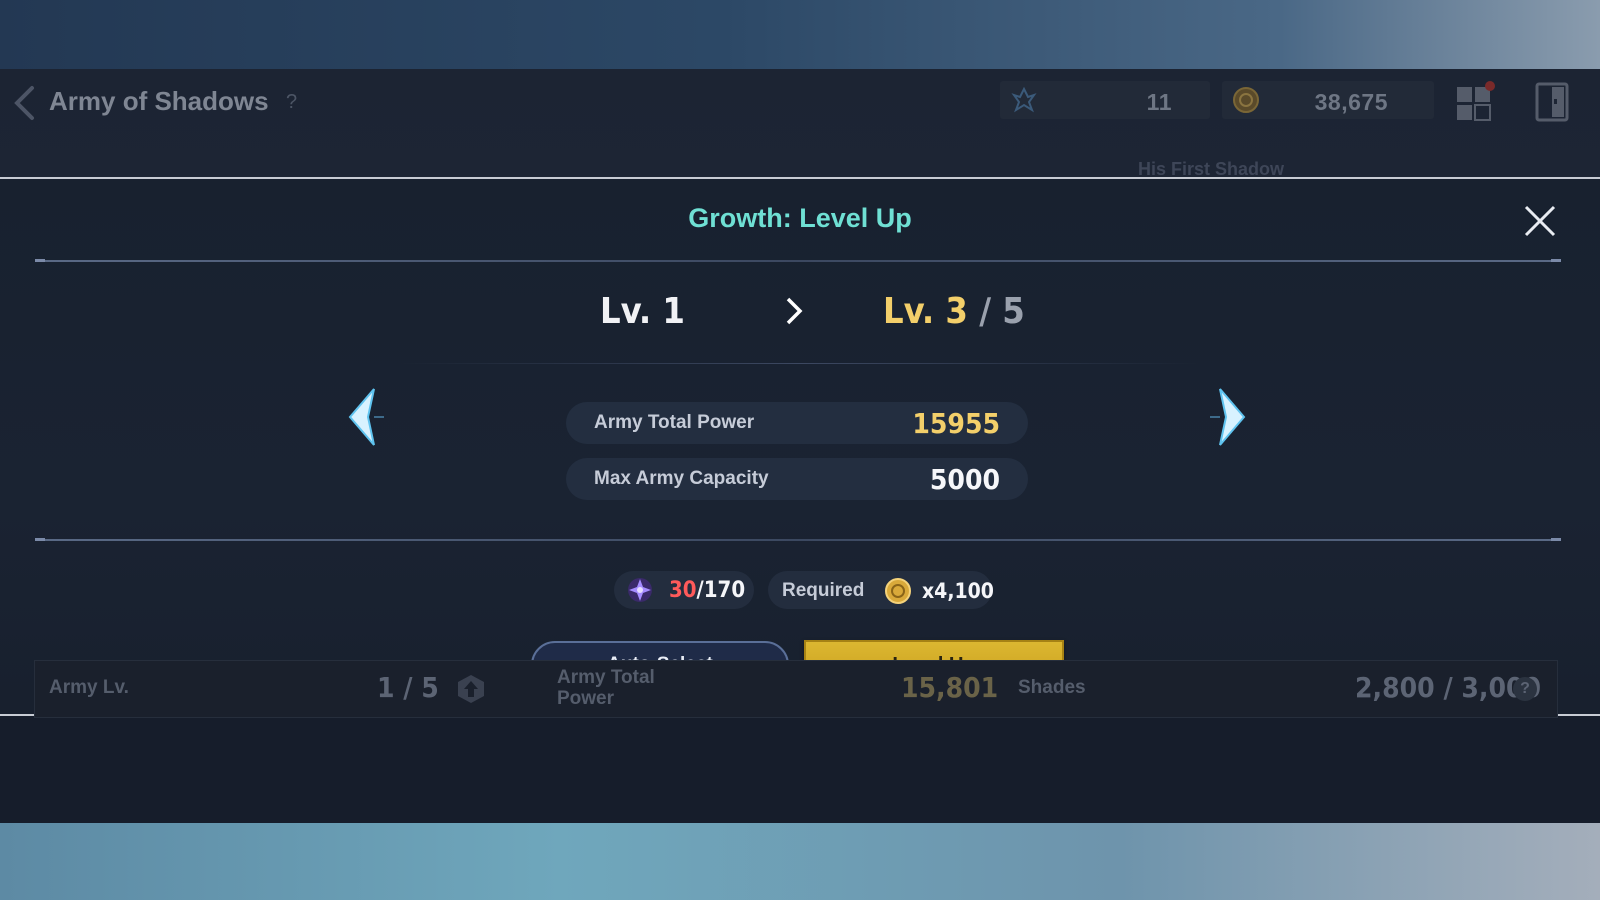 The width and height of the screenshot is (1600, 900). Describe the element at coordinates (881, 590) in the screenshot. I see `required-cost: Required x4,100` at that location.